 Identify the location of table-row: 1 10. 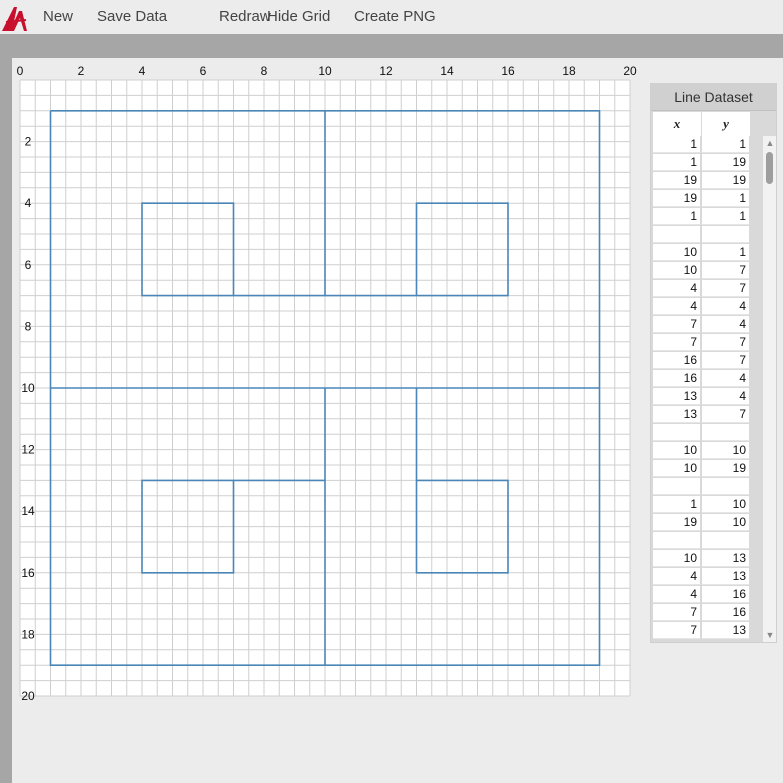
(708, 505).